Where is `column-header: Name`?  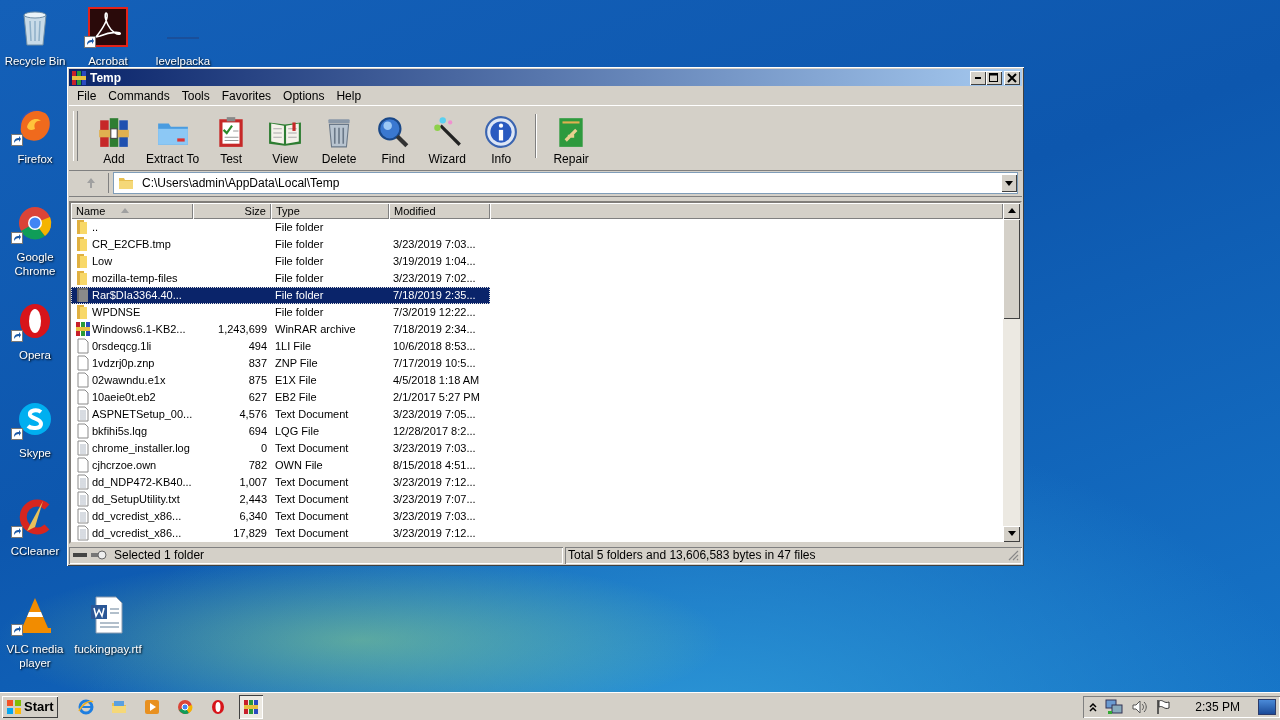 column-header: Name is located at coordinates (132, 210).